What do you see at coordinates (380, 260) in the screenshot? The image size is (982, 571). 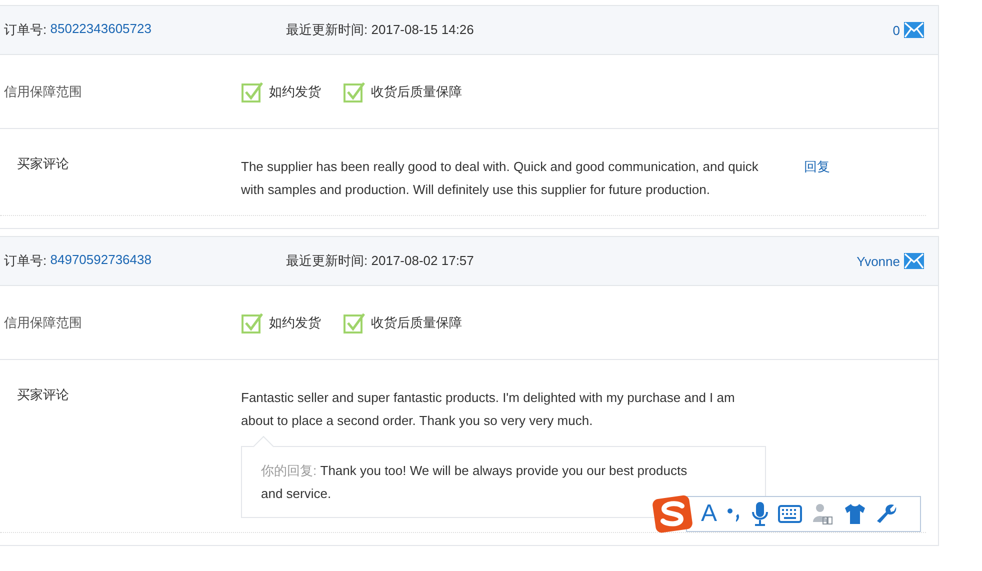 I see `updated-time: 最近更新时间: 2017-08-02 17:57` at bounding box center [380, 260].